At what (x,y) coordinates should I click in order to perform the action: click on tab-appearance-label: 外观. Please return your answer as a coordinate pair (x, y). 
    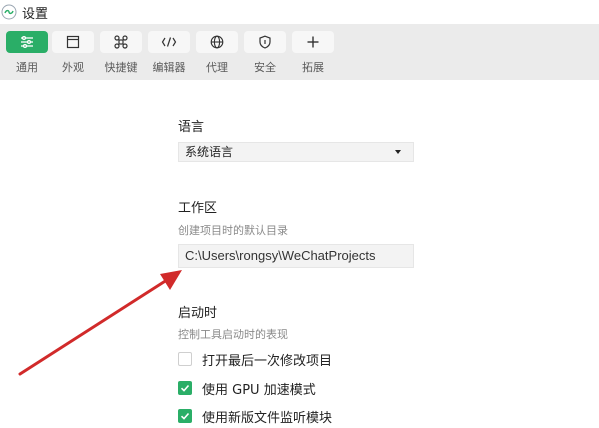
    Looking at the image, I should click on (73, 67).